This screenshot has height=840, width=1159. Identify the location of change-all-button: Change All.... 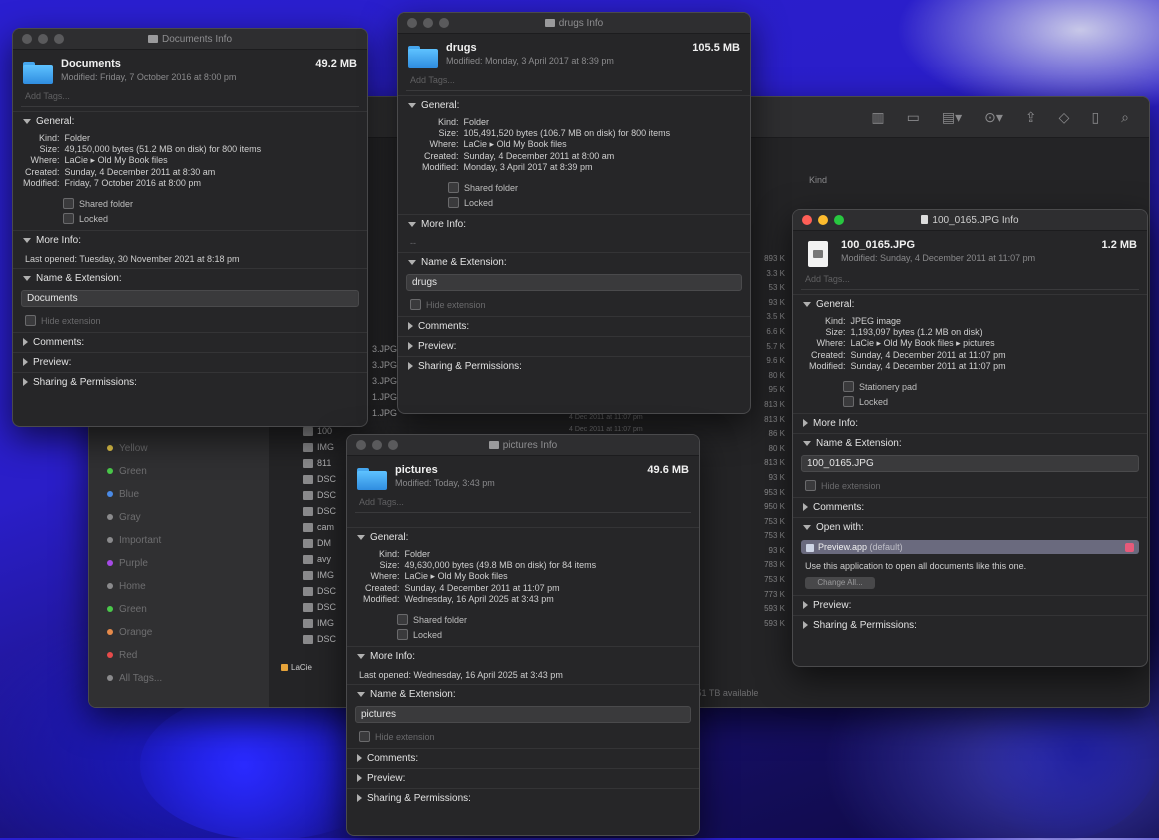
(840, 583).